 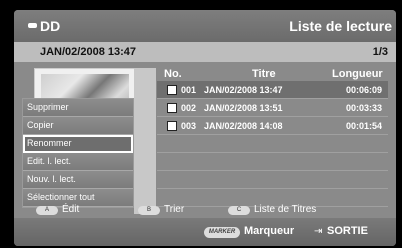 I want to click on page-title: Liste de lecture, so click(x=340, y=26).